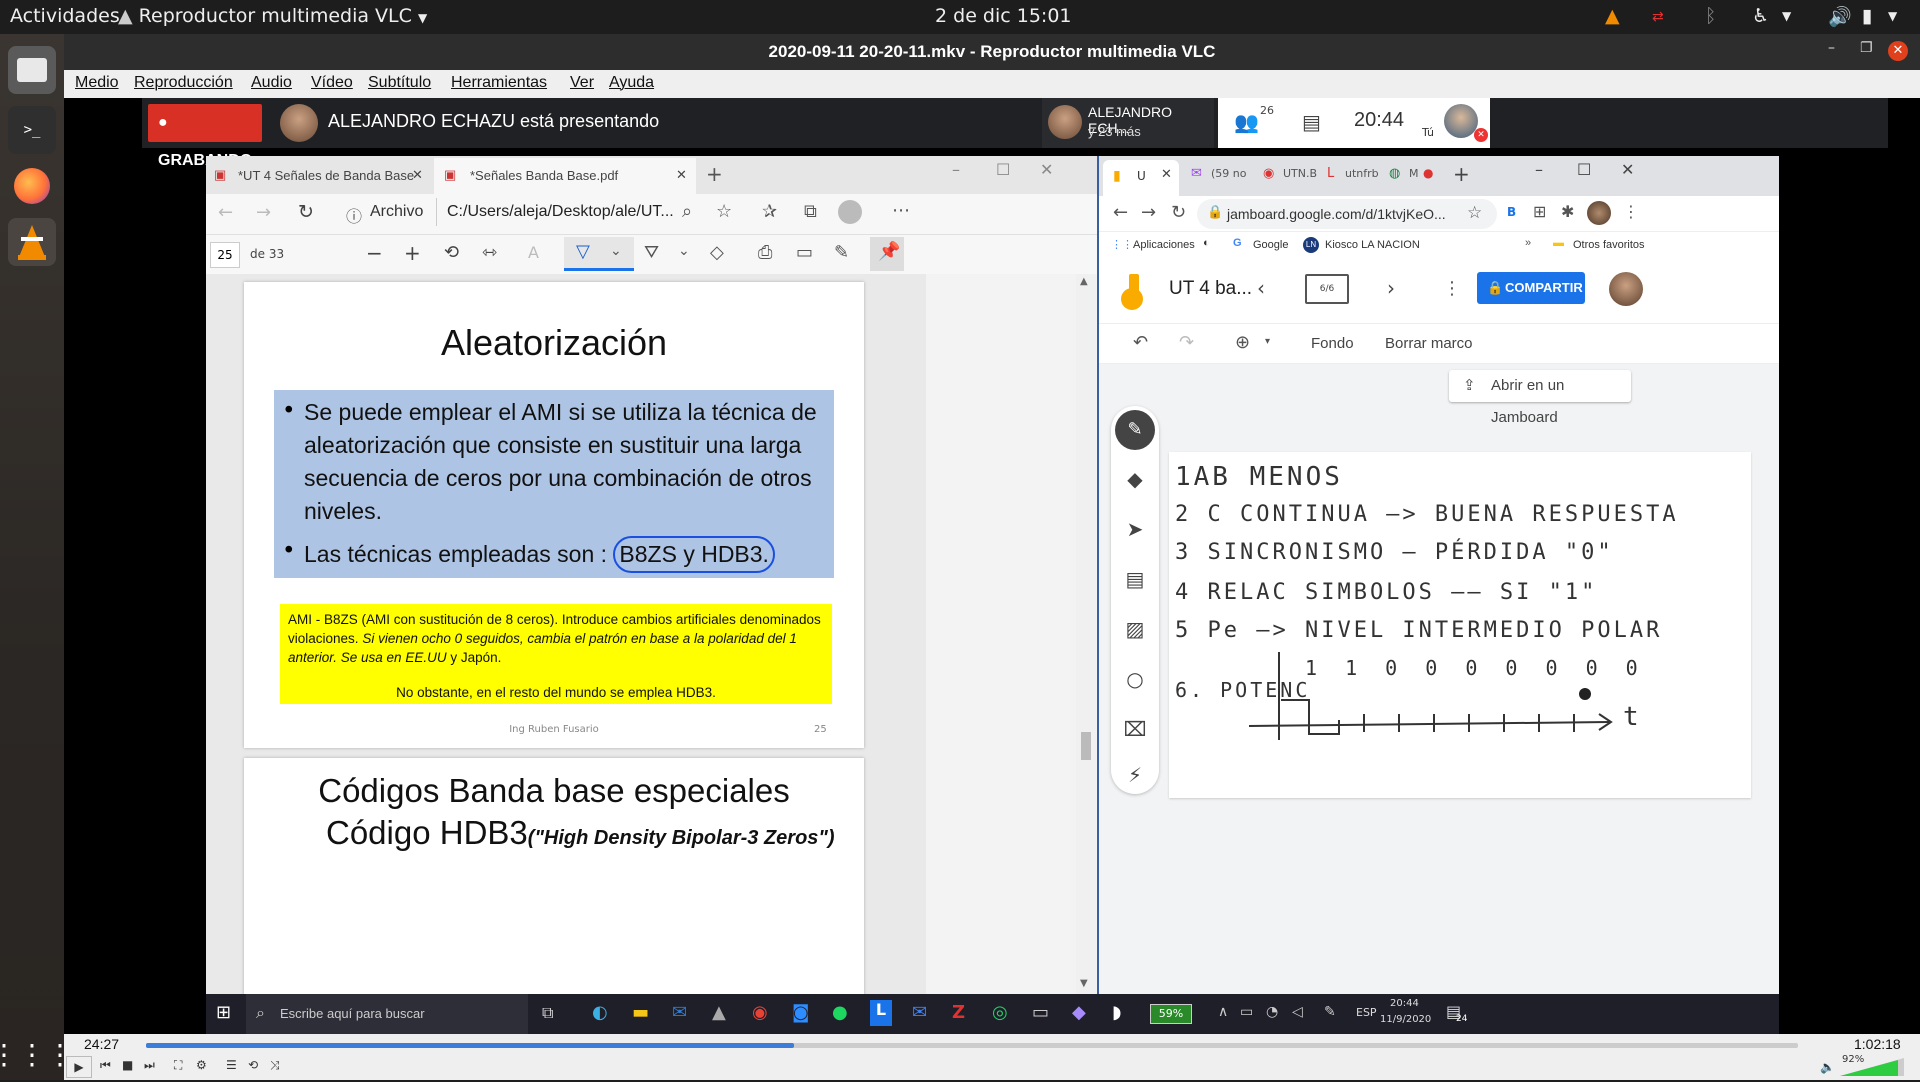 This screenshot has width=1920, height=1082. Describe the element at coordinates (32, 186) in the screenshot. I see `firefox-icon` at that location.